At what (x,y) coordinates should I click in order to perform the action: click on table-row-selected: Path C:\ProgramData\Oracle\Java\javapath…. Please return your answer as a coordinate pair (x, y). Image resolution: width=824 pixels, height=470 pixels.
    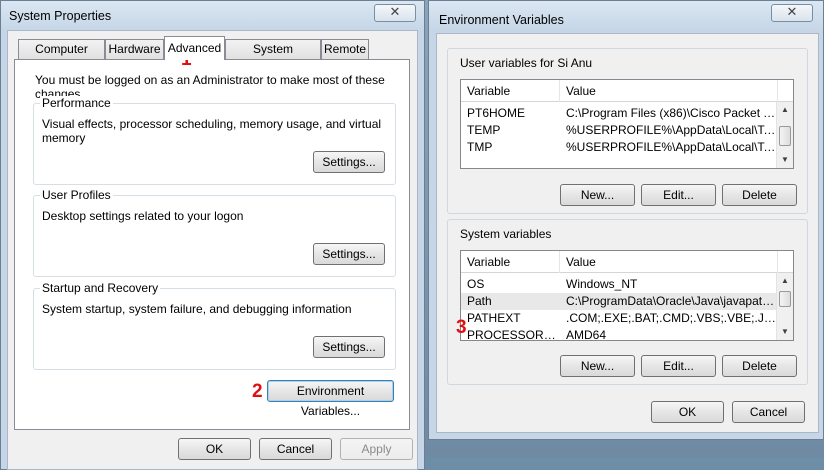
    Looking at the image, I should click on (619, 301).